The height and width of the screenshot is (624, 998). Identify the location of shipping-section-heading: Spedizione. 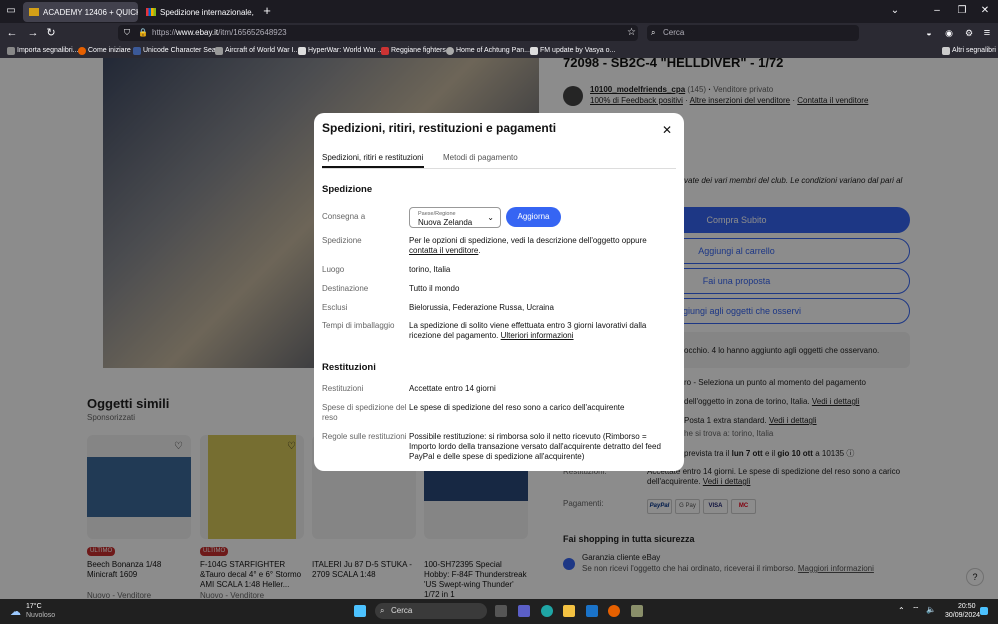
(347, 189).